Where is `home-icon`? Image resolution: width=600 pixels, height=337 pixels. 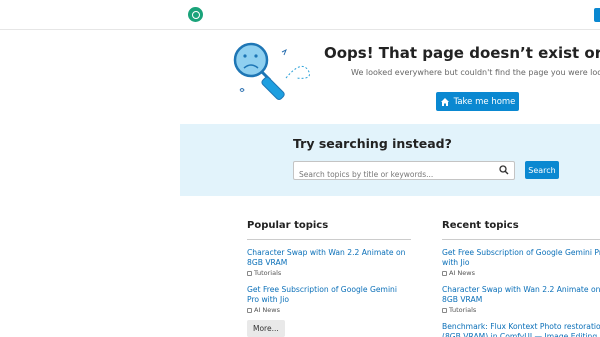
home-icon is located at coordinates (444, 101).